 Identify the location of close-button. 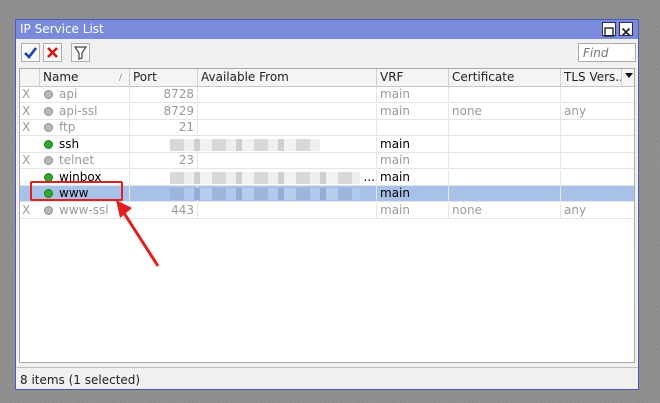
(626, 29).